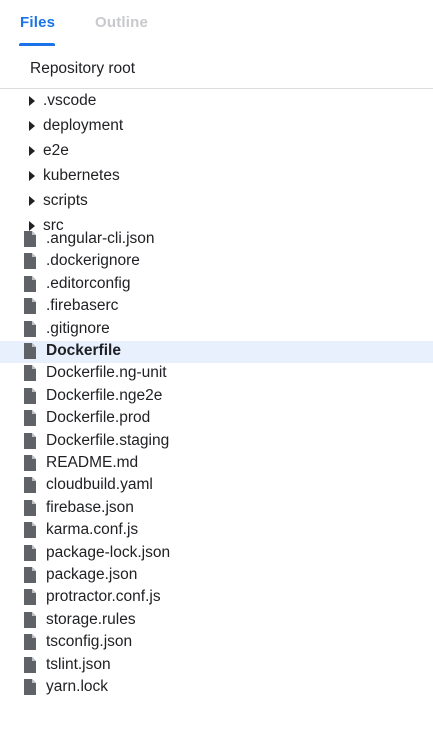 The width and height of the screenshot is (433, 751). Describe the element at coordinates (98, 417) in the screenshot. I see `file-label: Dockerfile.prod` at that location.